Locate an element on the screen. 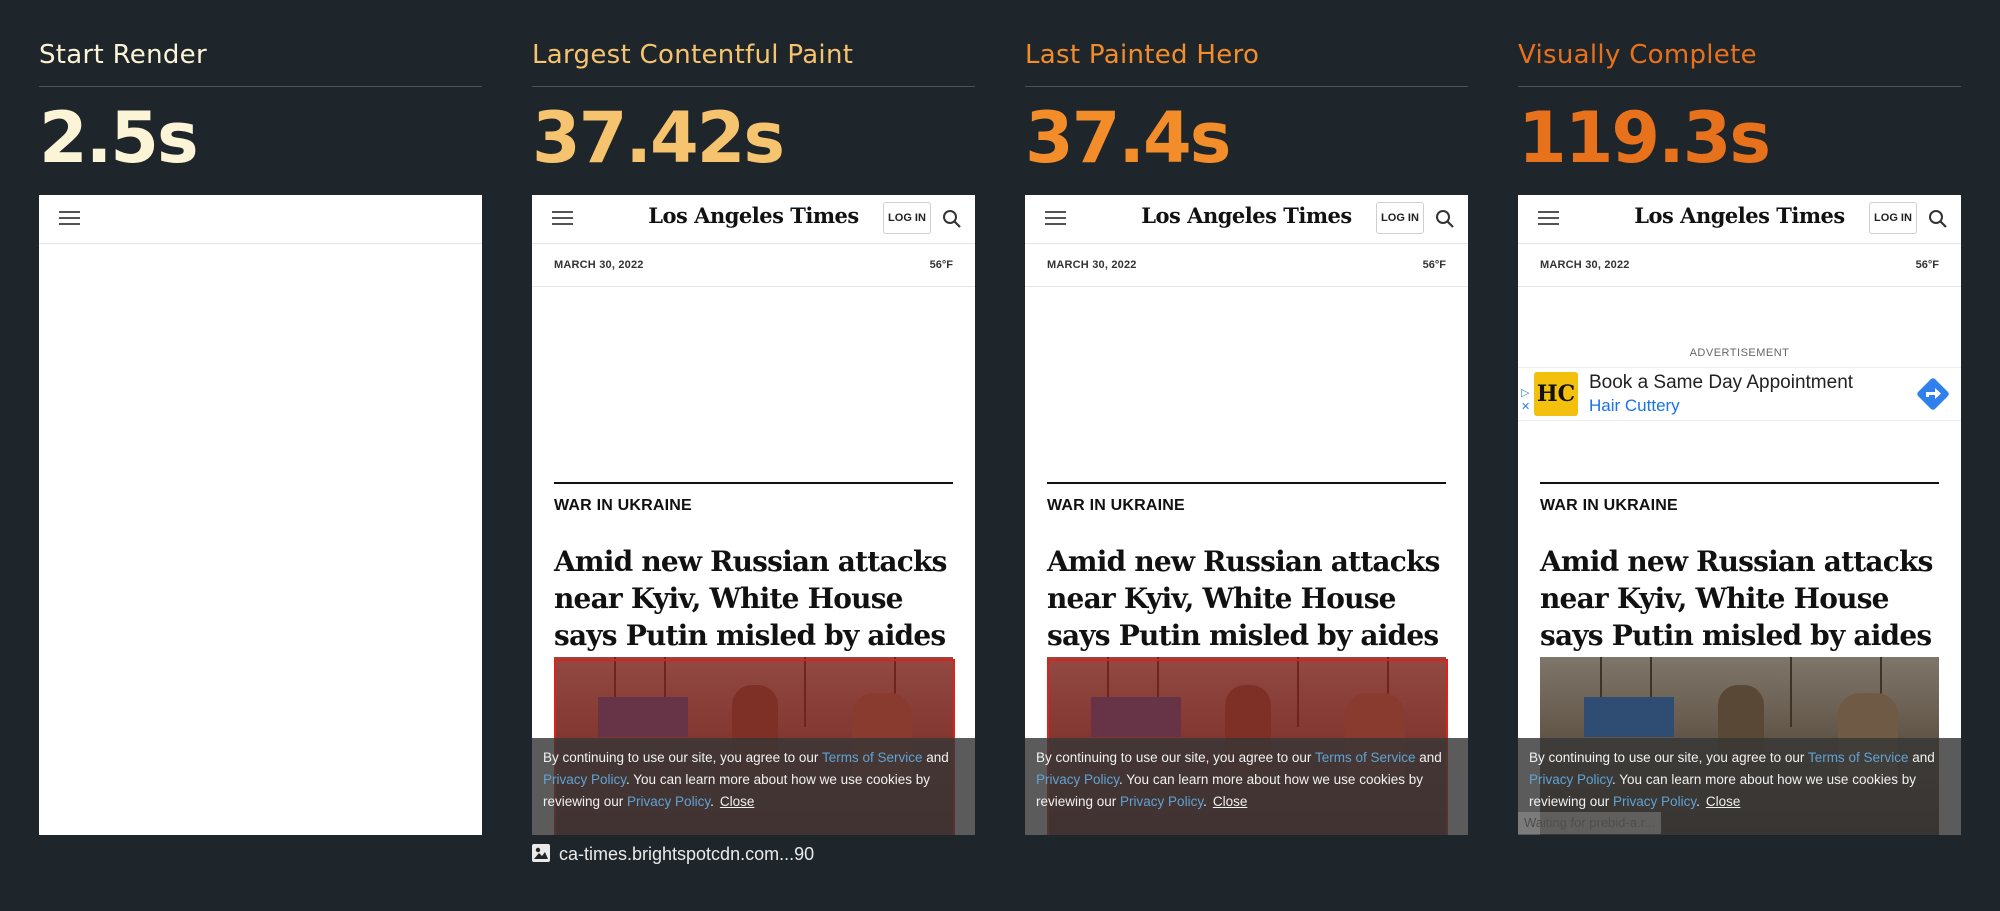 The height and width of the screenshot is (911, 2000). image-icon is located at coordinates (541, 853).